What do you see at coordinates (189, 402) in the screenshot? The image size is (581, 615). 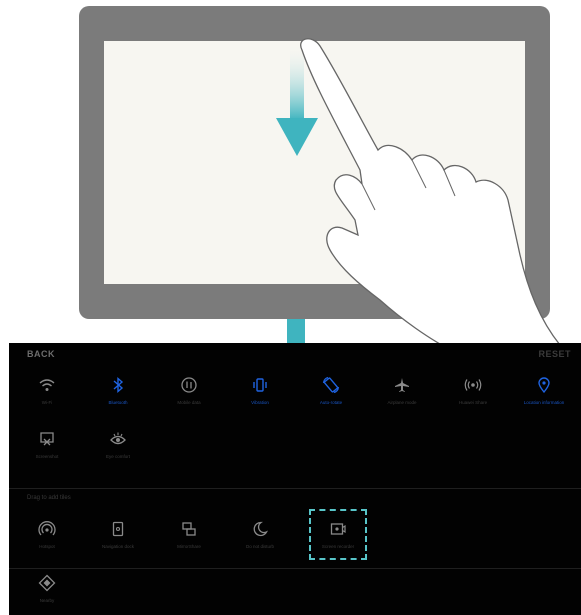 I see `tile-label: Mobile data` at bounding box center [189, 402].